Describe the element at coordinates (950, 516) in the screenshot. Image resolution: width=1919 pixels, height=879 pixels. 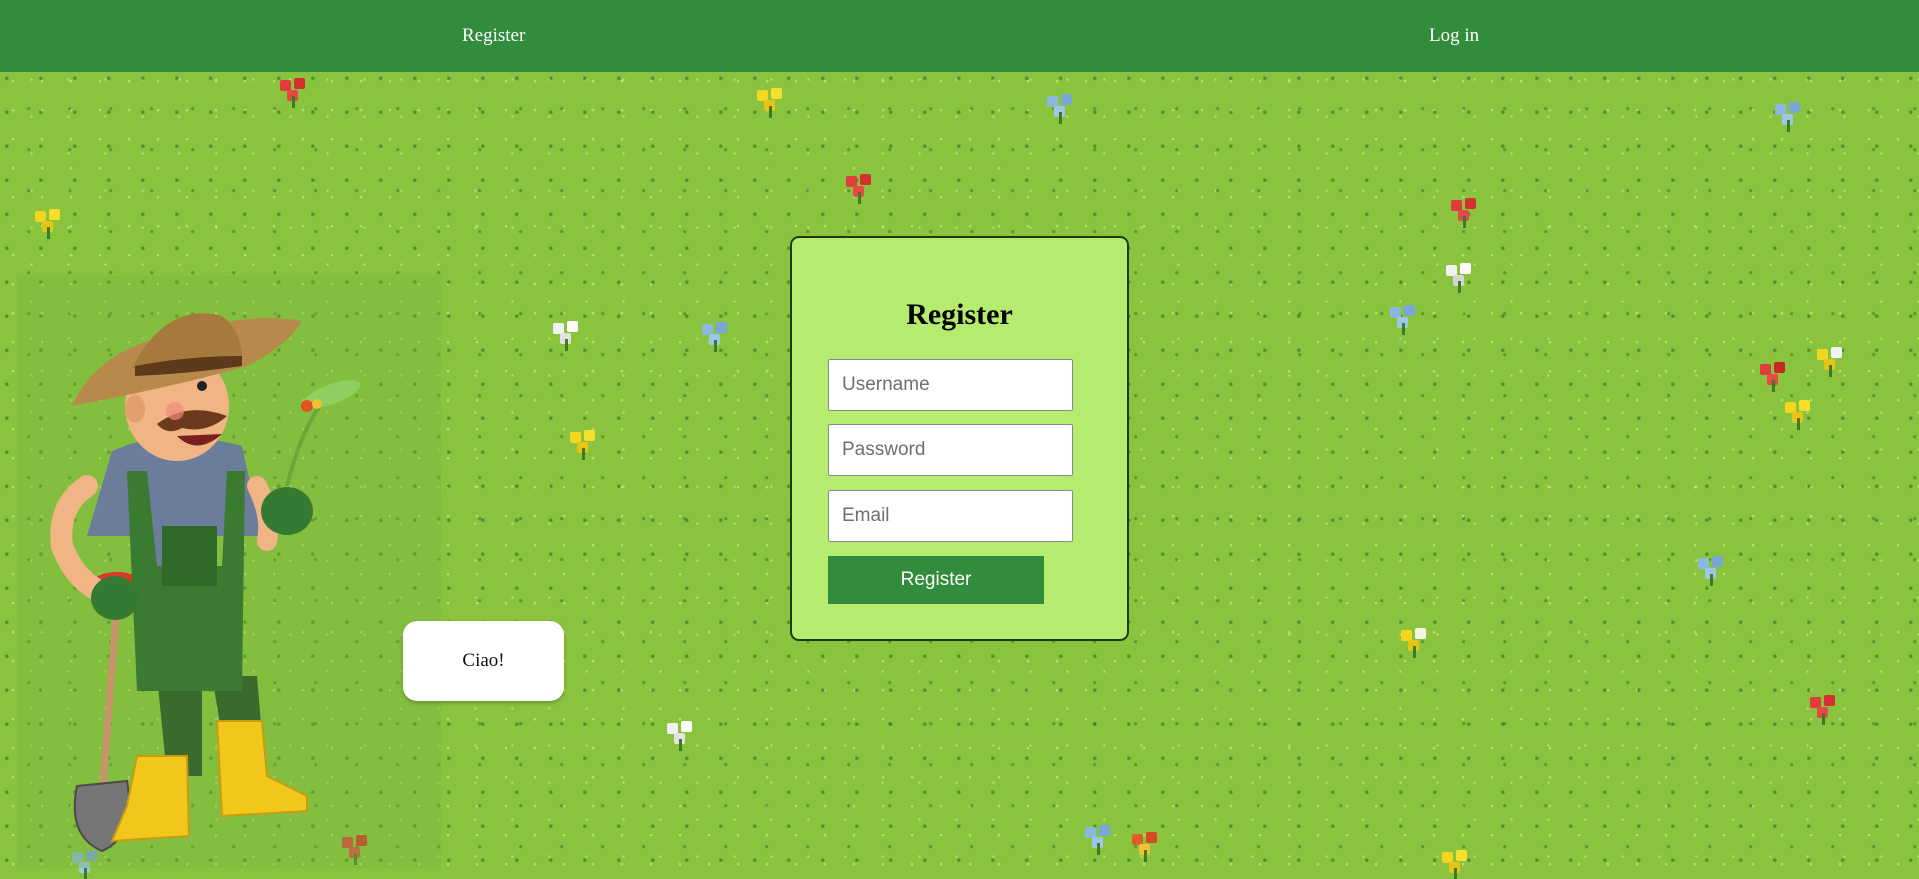
I see `email-input` at that location.